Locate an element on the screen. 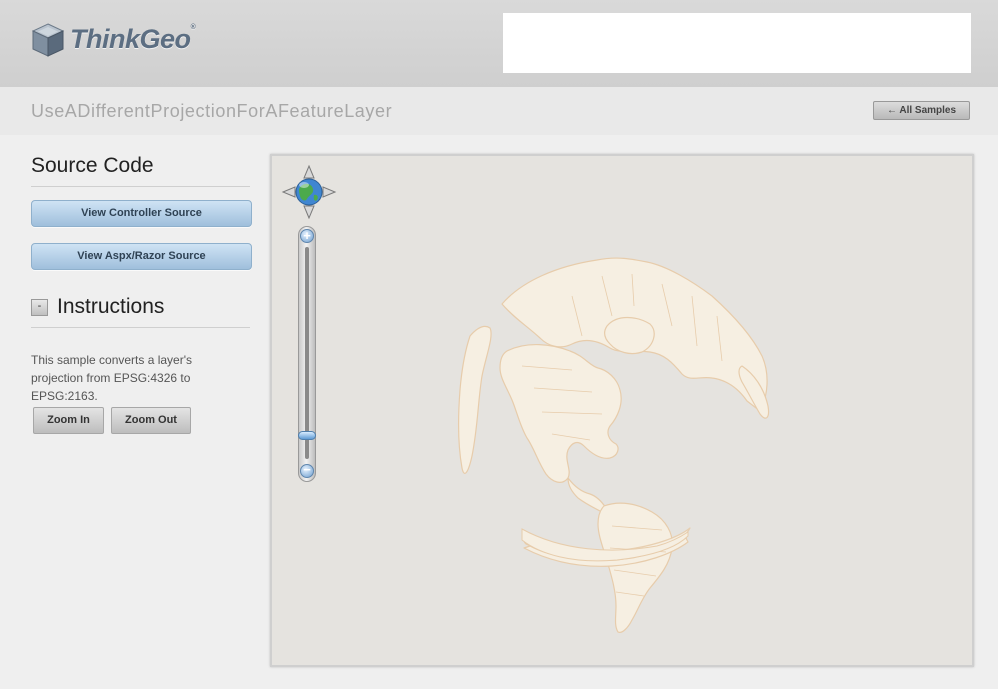 Image resolution: width=998 pixels, height=689 pixels. cube-logo-icon is located at coordinates (48, 40).